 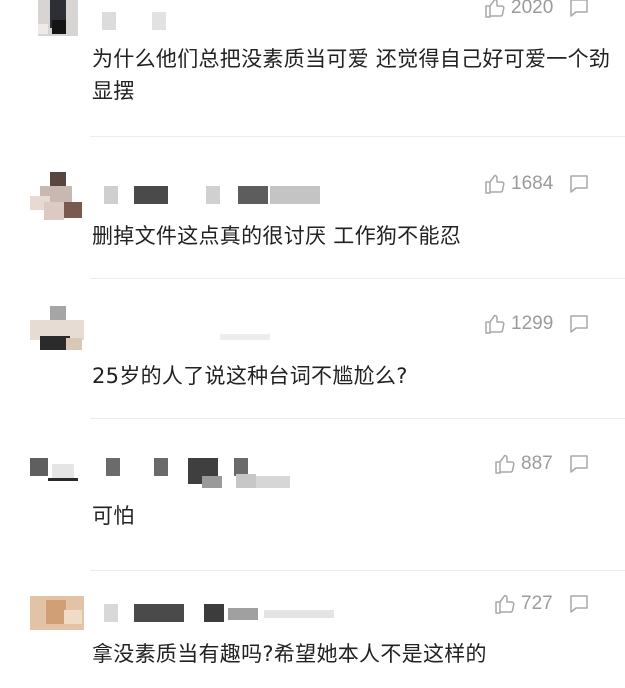 What do you see at coordinates (532, 9) in the screenshot?
I see `like-count: 2020` at bounding box center [532, 9].